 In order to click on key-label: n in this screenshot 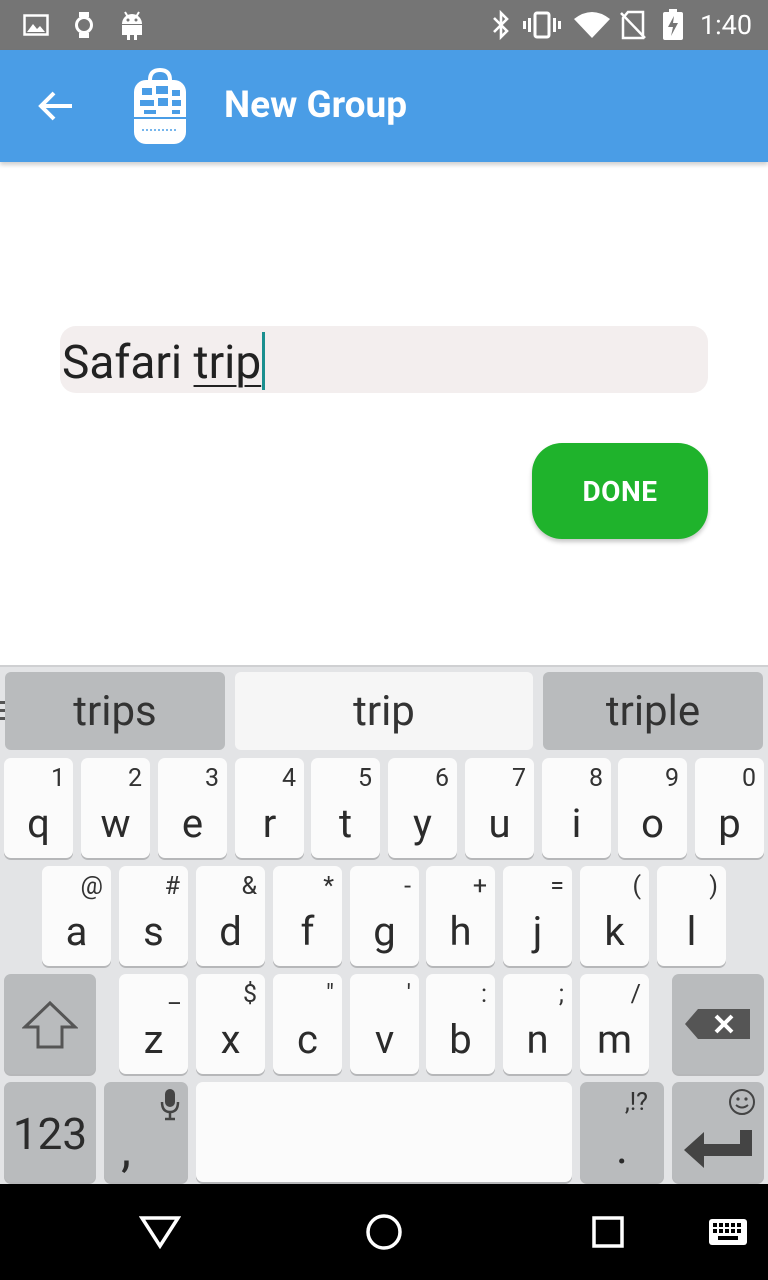, I will do `click(537, 1039)`.